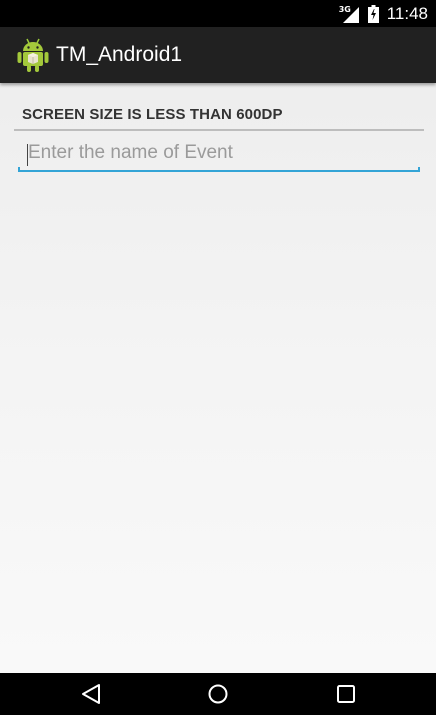  What do you see at coordinates (119, 54) in the screenshot?
I see `app-title: TM_Android1` at bounding box center [119, 54].